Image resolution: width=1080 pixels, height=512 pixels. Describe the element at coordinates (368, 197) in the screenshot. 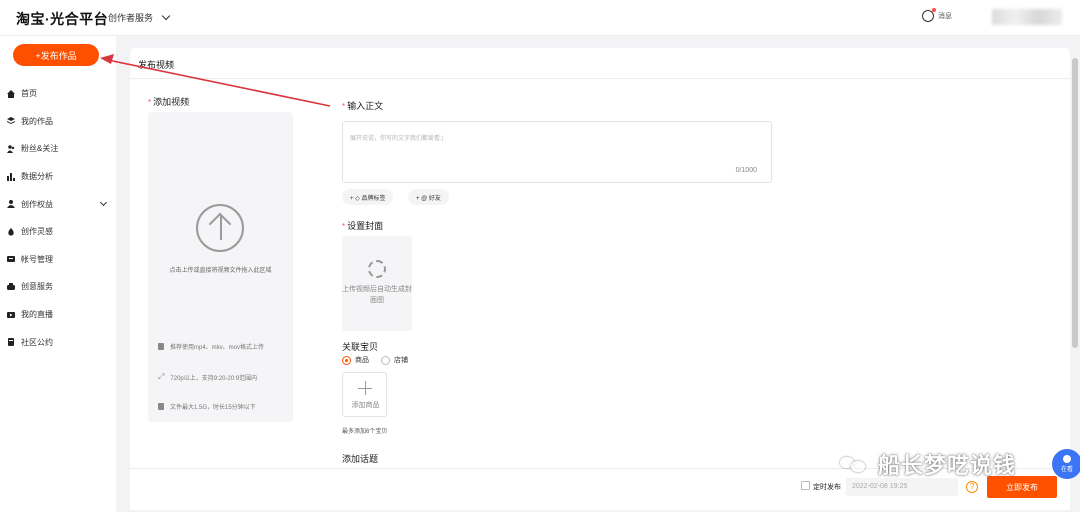

I see `brand-tag-button: + ◇ 品牌标签` at that location.